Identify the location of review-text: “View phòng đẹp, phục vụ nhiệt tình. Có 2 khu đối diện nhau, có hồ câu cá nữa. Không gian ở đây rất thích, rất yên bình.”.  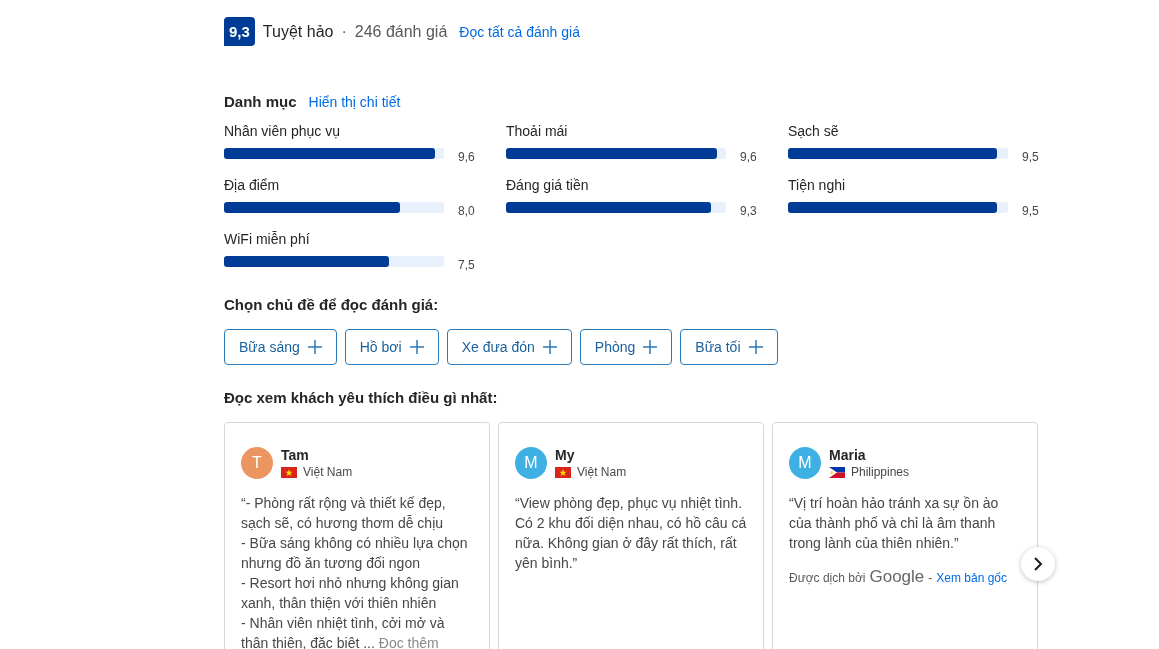
(631, 533).